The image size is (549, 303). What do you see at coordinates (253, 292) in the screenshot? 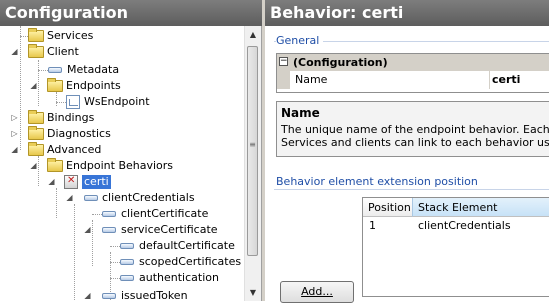
I see `scroll-down-arrow-icon: ▼` at bounding box center [253, 292].